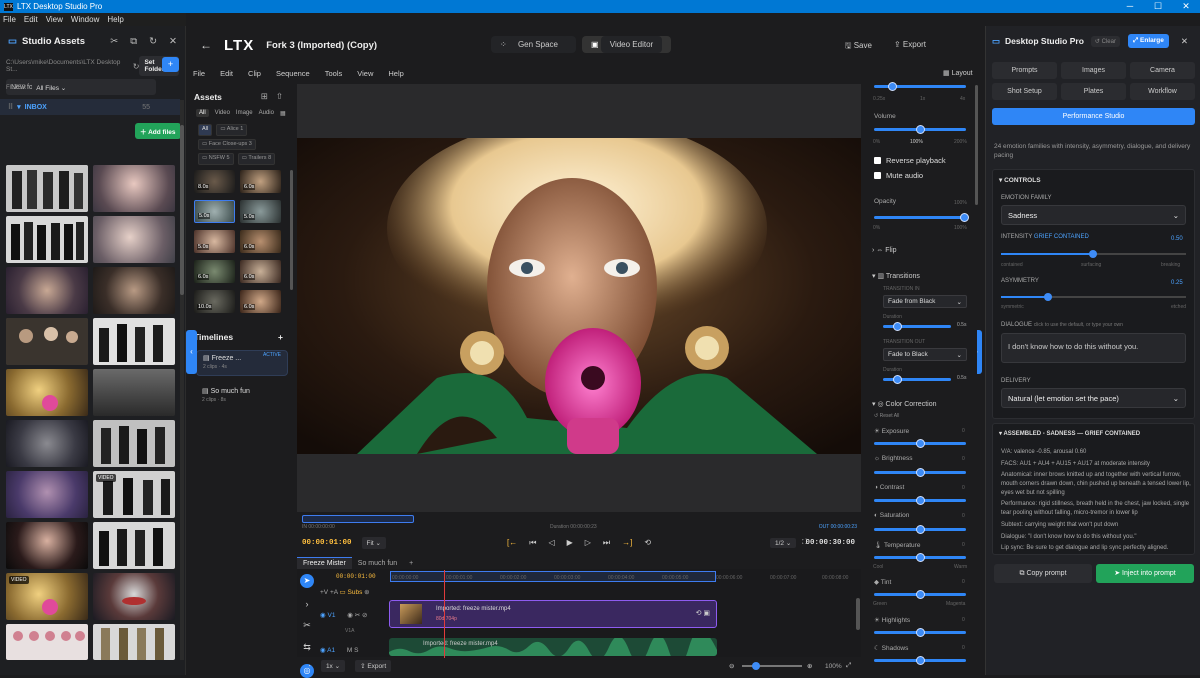 The height and width of the screenshot is (678, 1200). Describe the element at coordinates (227, 144) in the screenshot. I see `chip-face-closeups: ▭ Face Close-ups 3` at that location.